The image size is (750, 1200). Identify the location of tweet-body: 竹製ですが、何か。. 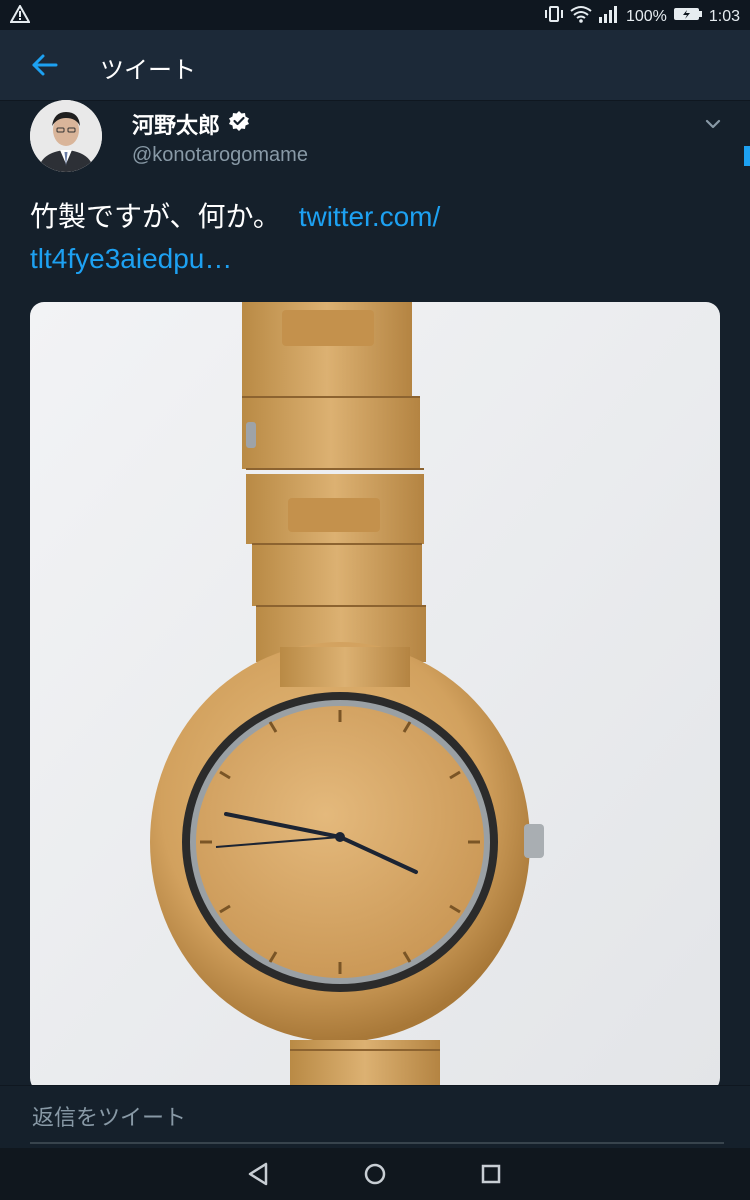
(155, 216).